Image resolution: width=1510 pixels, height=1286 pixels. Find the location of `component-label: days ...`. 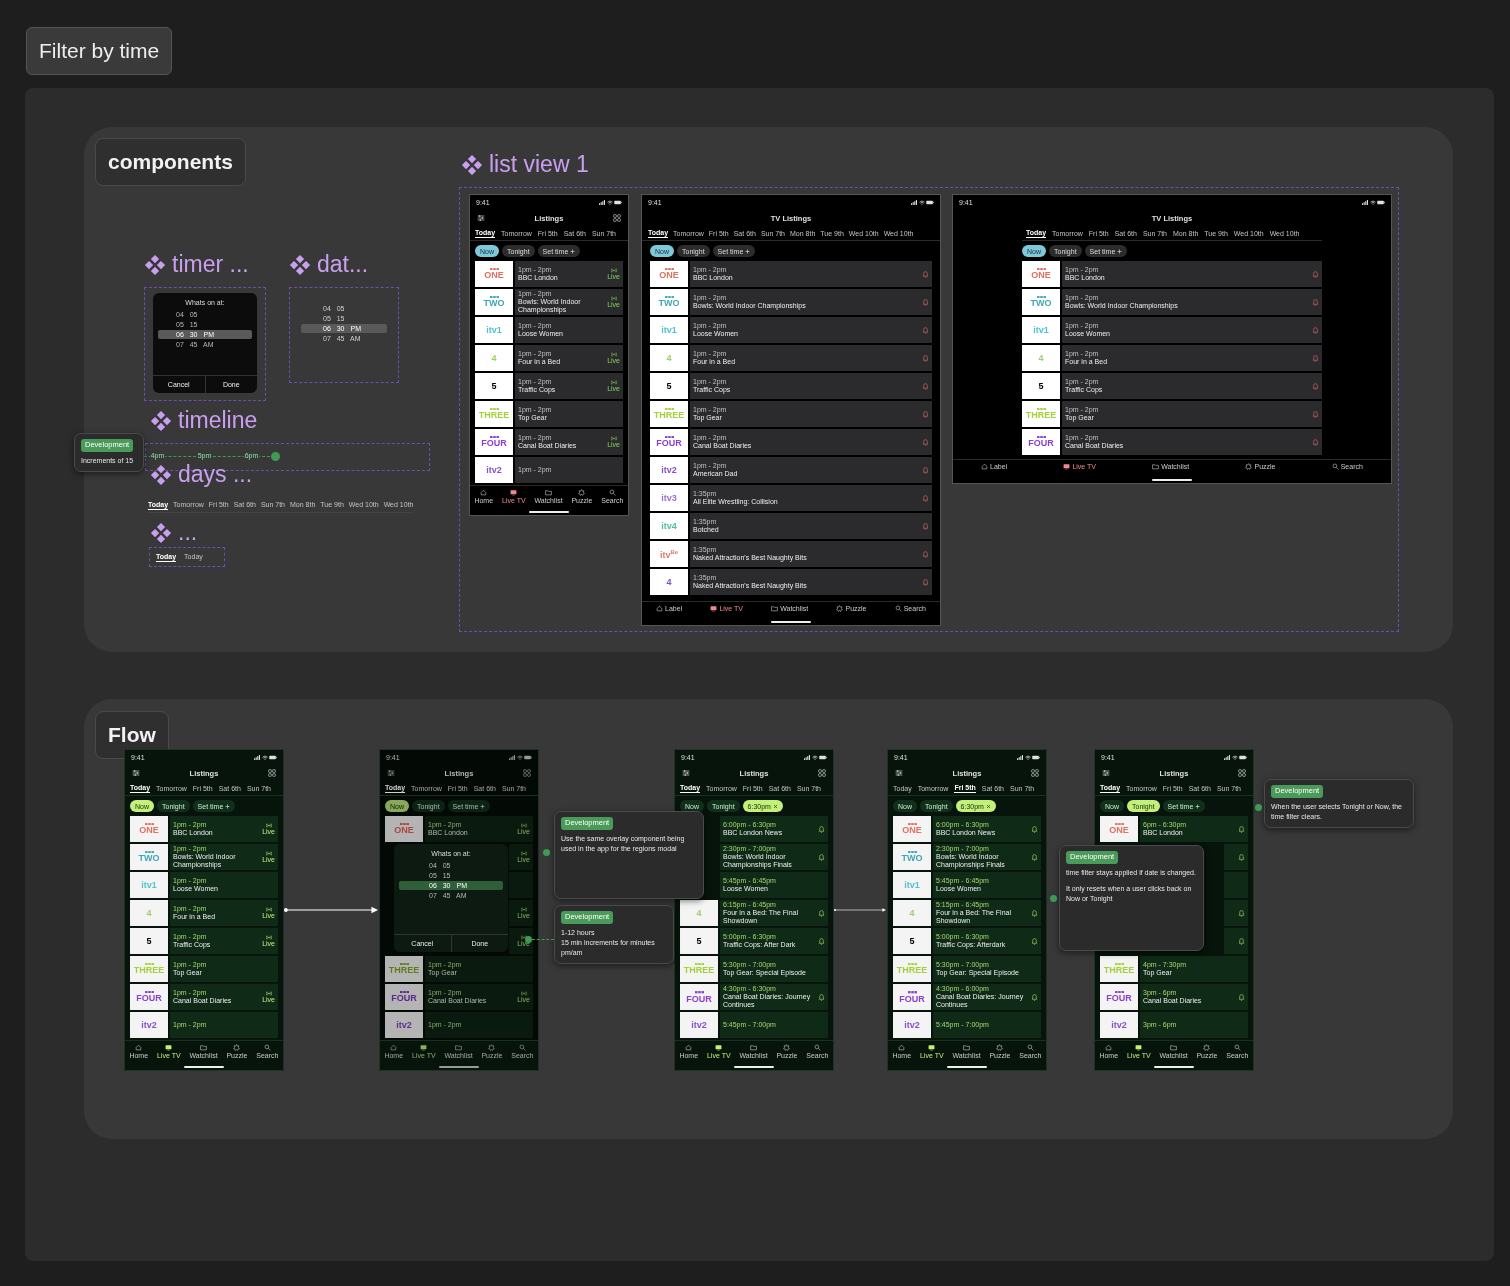

component-label: days ... is located at coordinates (215, 474).